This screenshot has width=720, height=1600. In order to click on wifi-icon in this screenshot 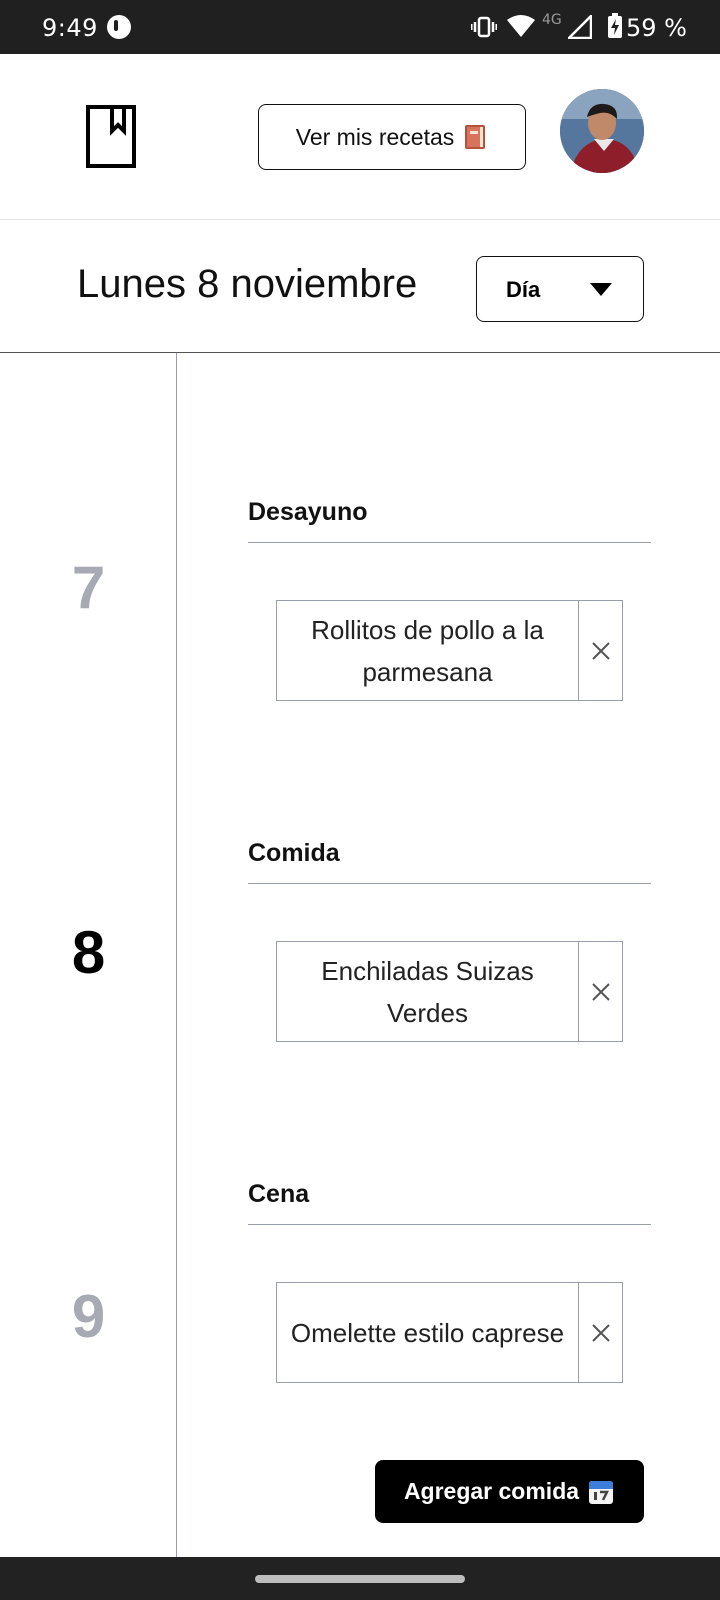, I will do `click(521, 26)`.